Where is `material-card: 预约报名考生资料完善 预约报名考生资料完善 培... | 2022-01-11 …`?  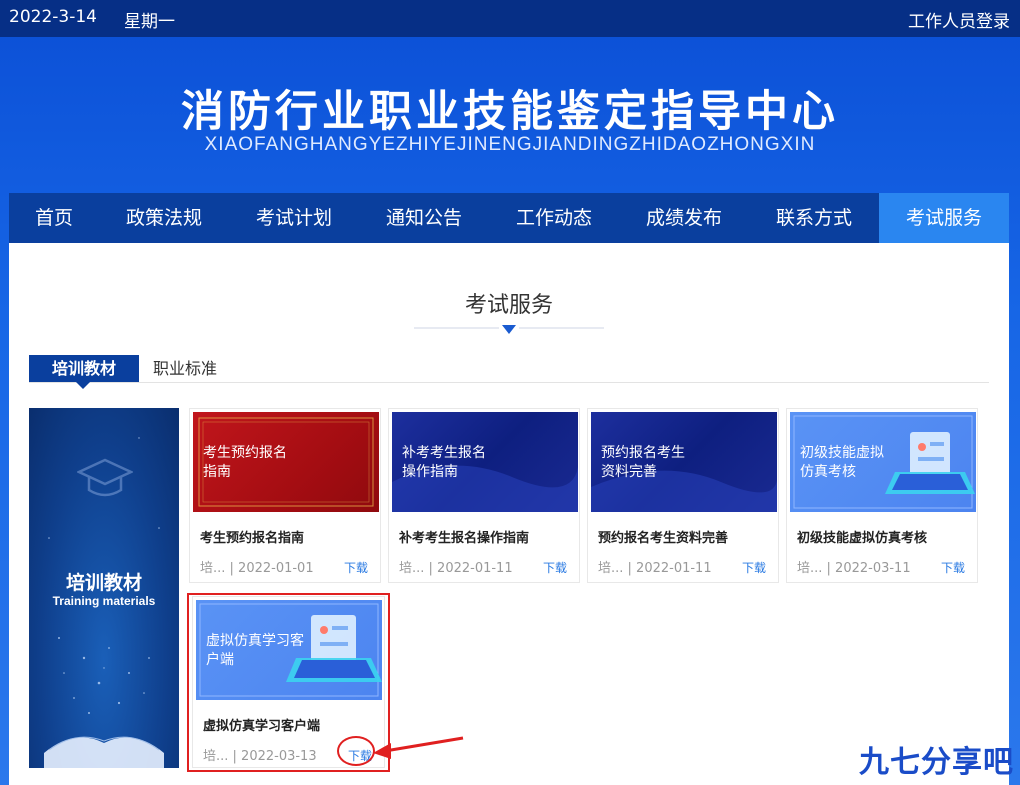
material-card: 预约报名考生资料完善 预约报名考生资料完善 培... | 2022-01-11 … is located at coordinates (683, 495).